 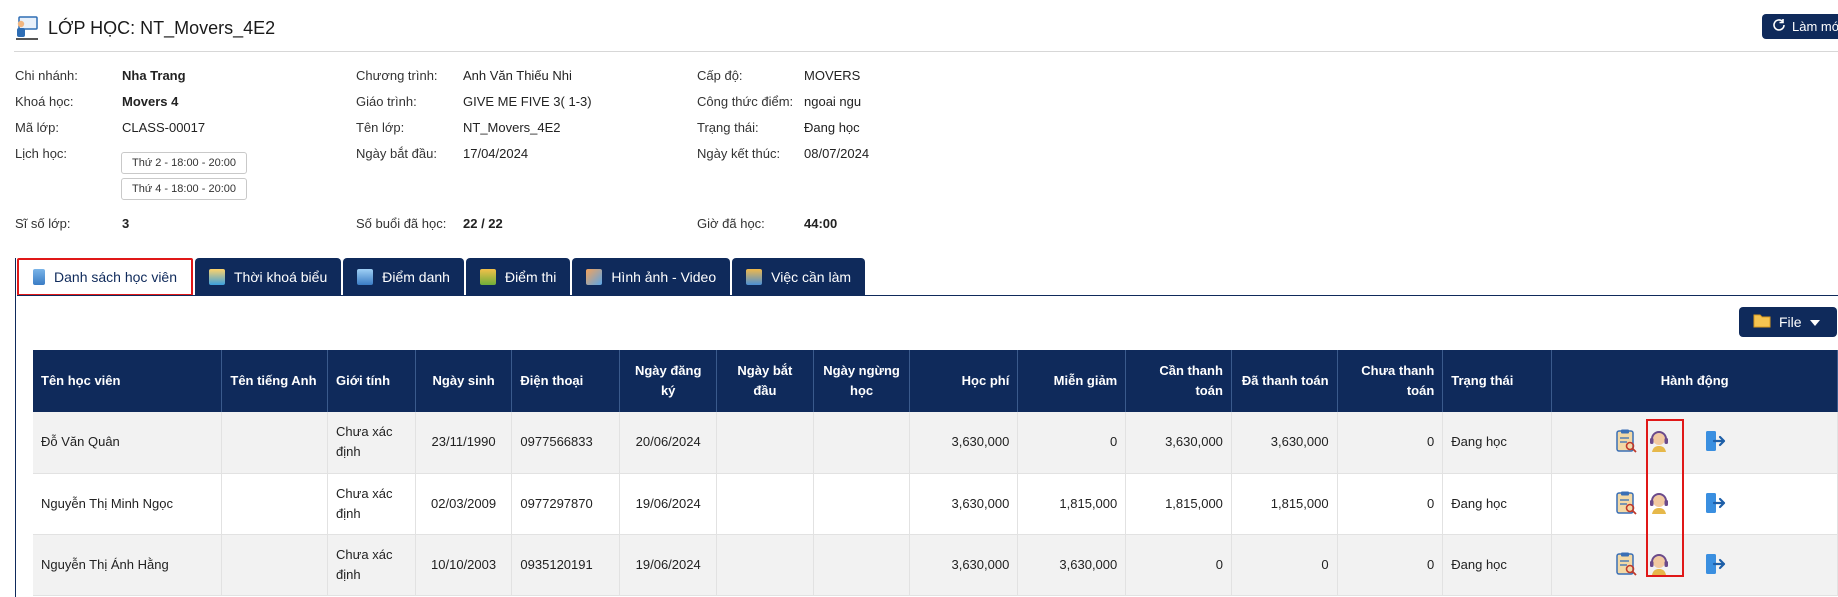 What do you see at coordinates (464, 565) in the screenshot?
I see `birth-date: 10/10/2003` at bounding box center [464, 565].